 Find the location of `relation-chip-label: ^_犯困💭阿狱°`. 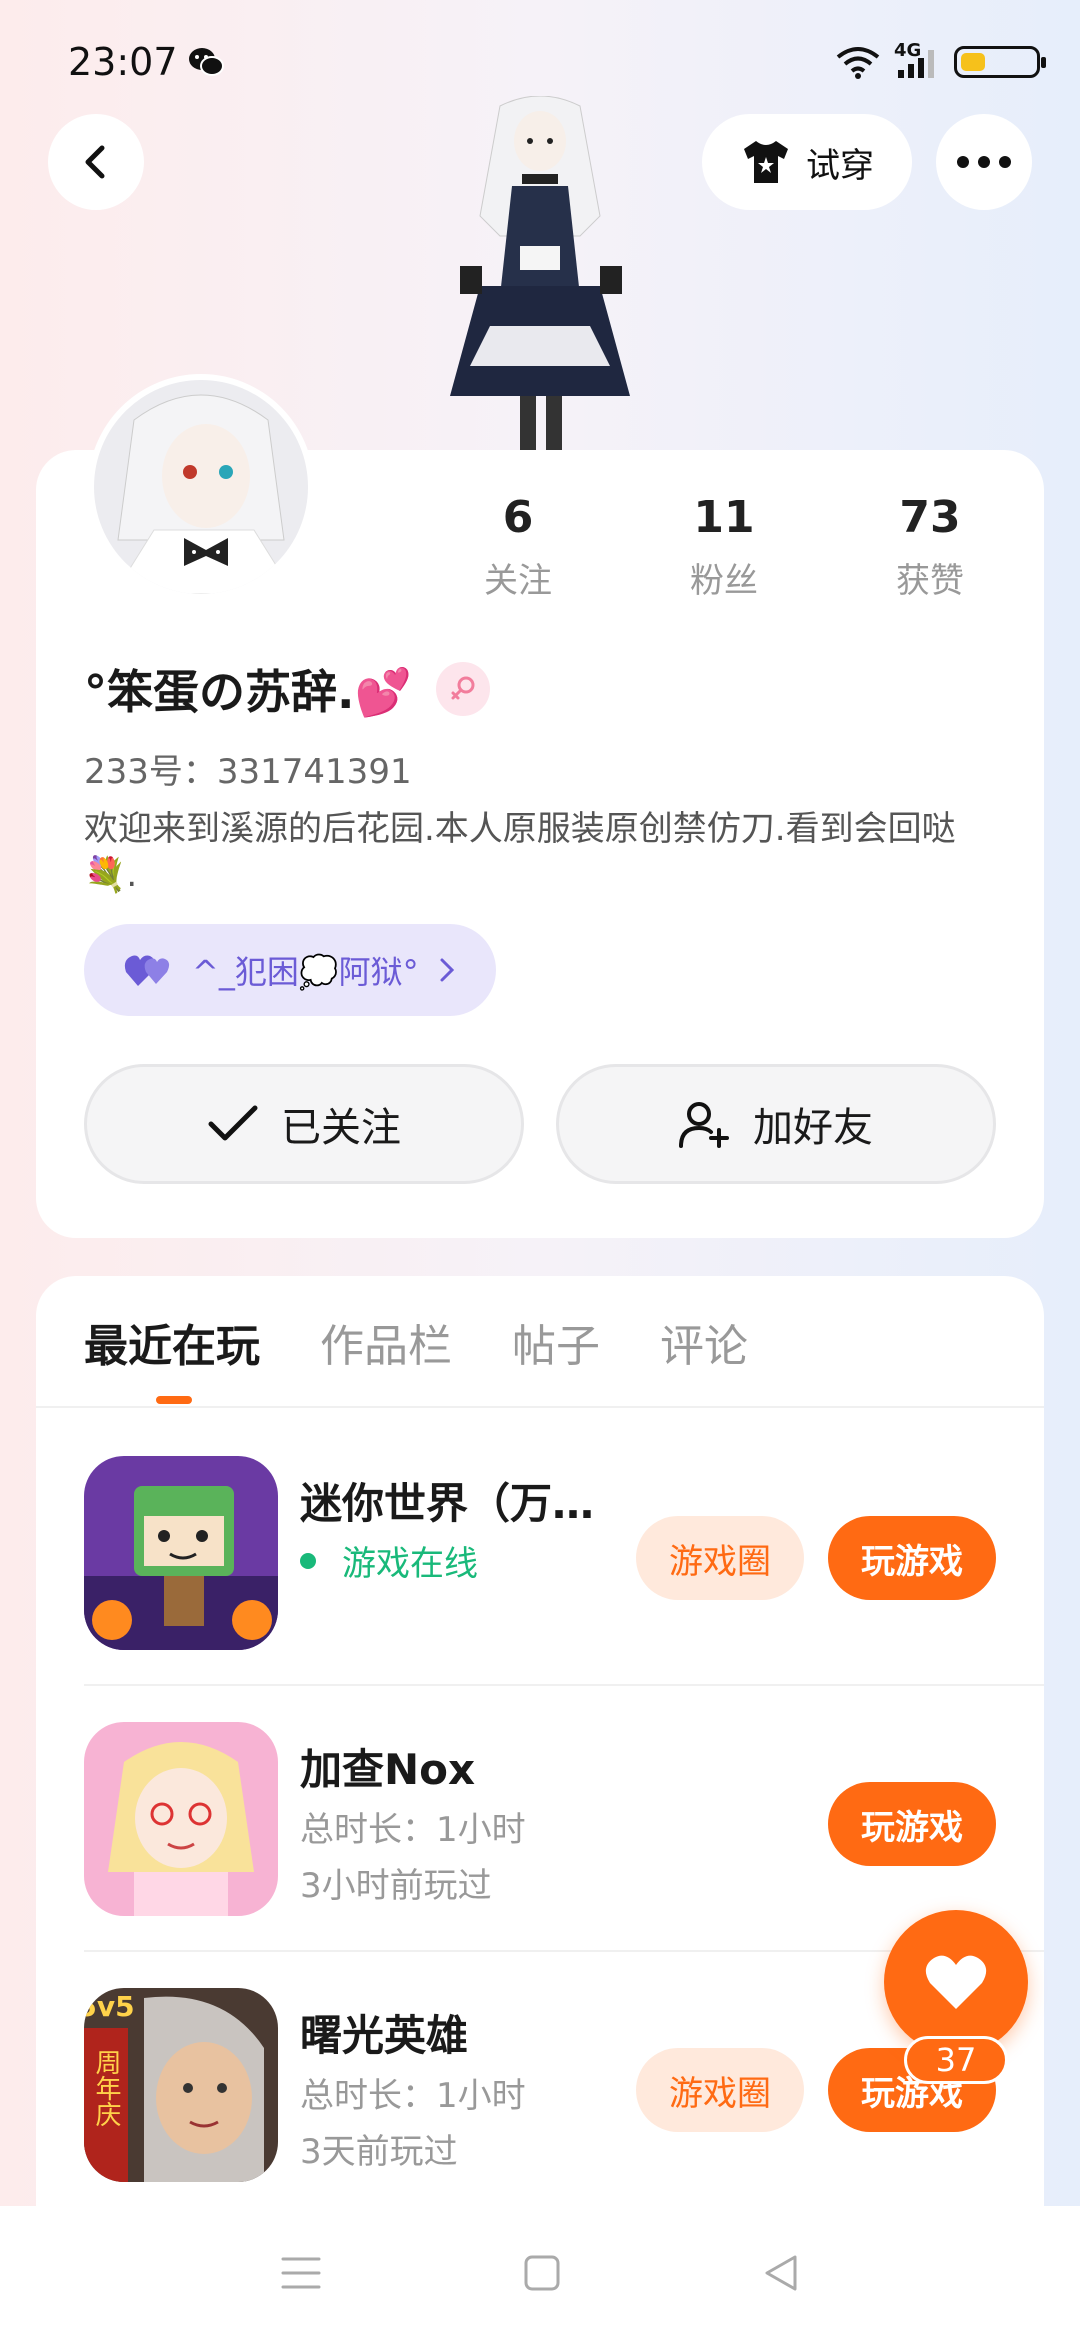

relation-chip-label: ^_犯困💭阿狱° is located at coordinates (305, 972).